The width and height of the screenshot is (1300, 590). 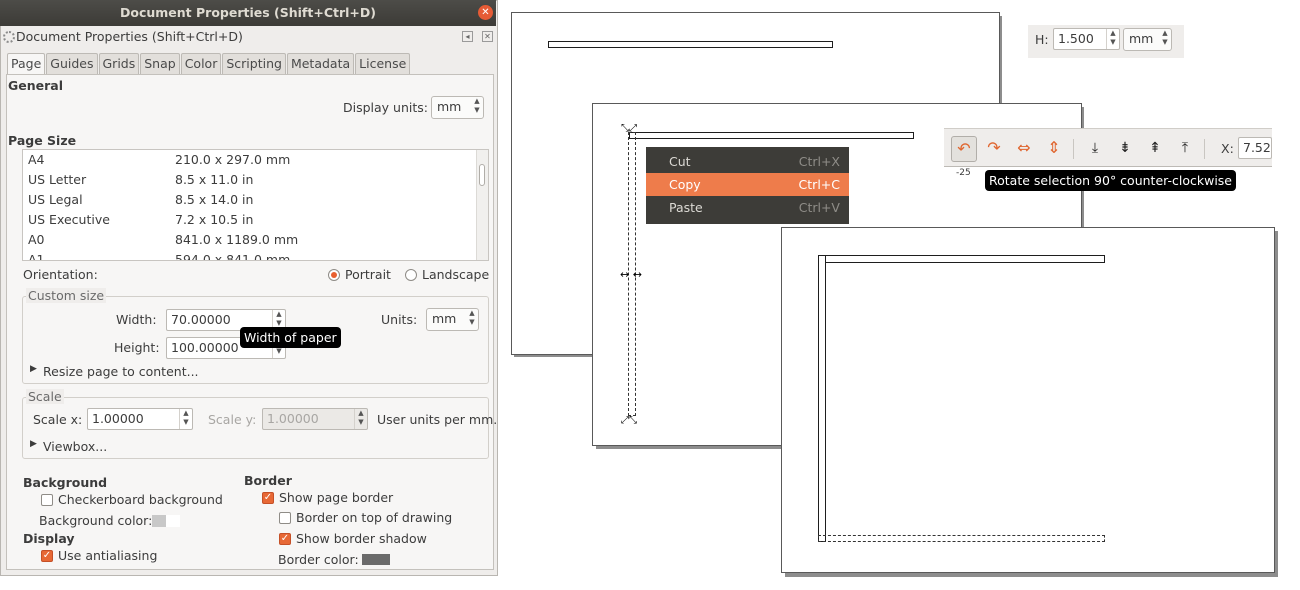 What do you see at coordinates (1110, 180) in the screenshot?
I see `rotate-tooltip: Rotate selection 90° counter-clockwise` at bounding box center [1110, 180].